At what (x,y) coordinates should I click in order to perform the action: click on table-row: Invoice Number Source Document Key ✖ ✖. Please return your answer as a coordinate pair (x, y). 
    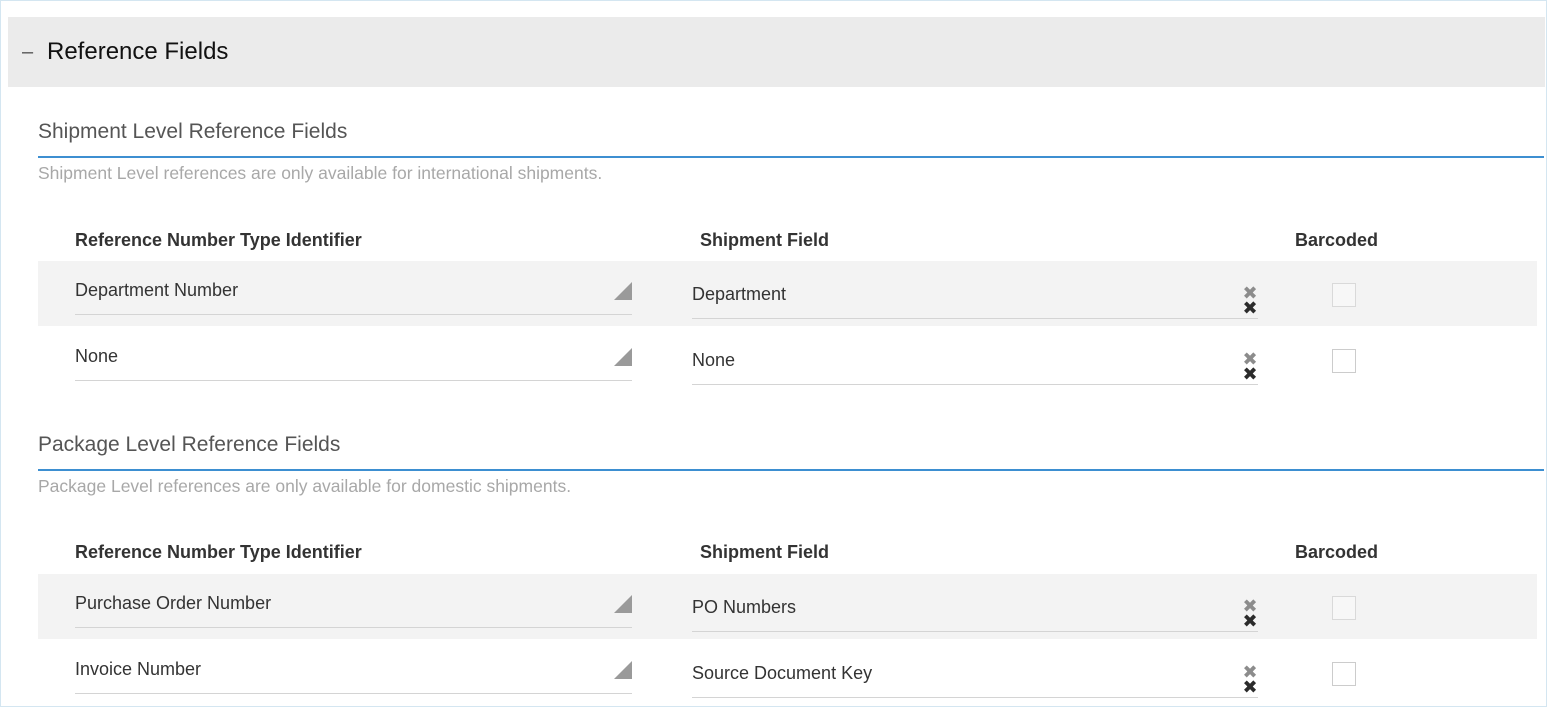
    Looking at the image, I should click on (787, 672).